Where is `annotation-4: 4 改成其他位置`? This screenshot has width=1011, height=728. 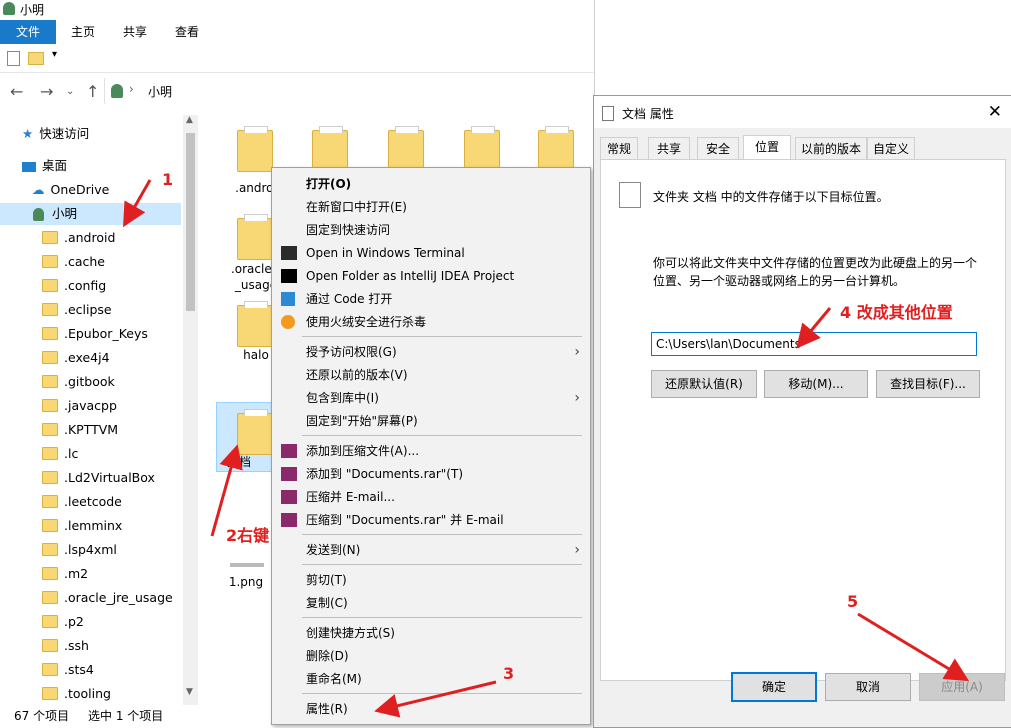
annotation-4: 4 改成其他位置 is located at coordinates (896, 312).